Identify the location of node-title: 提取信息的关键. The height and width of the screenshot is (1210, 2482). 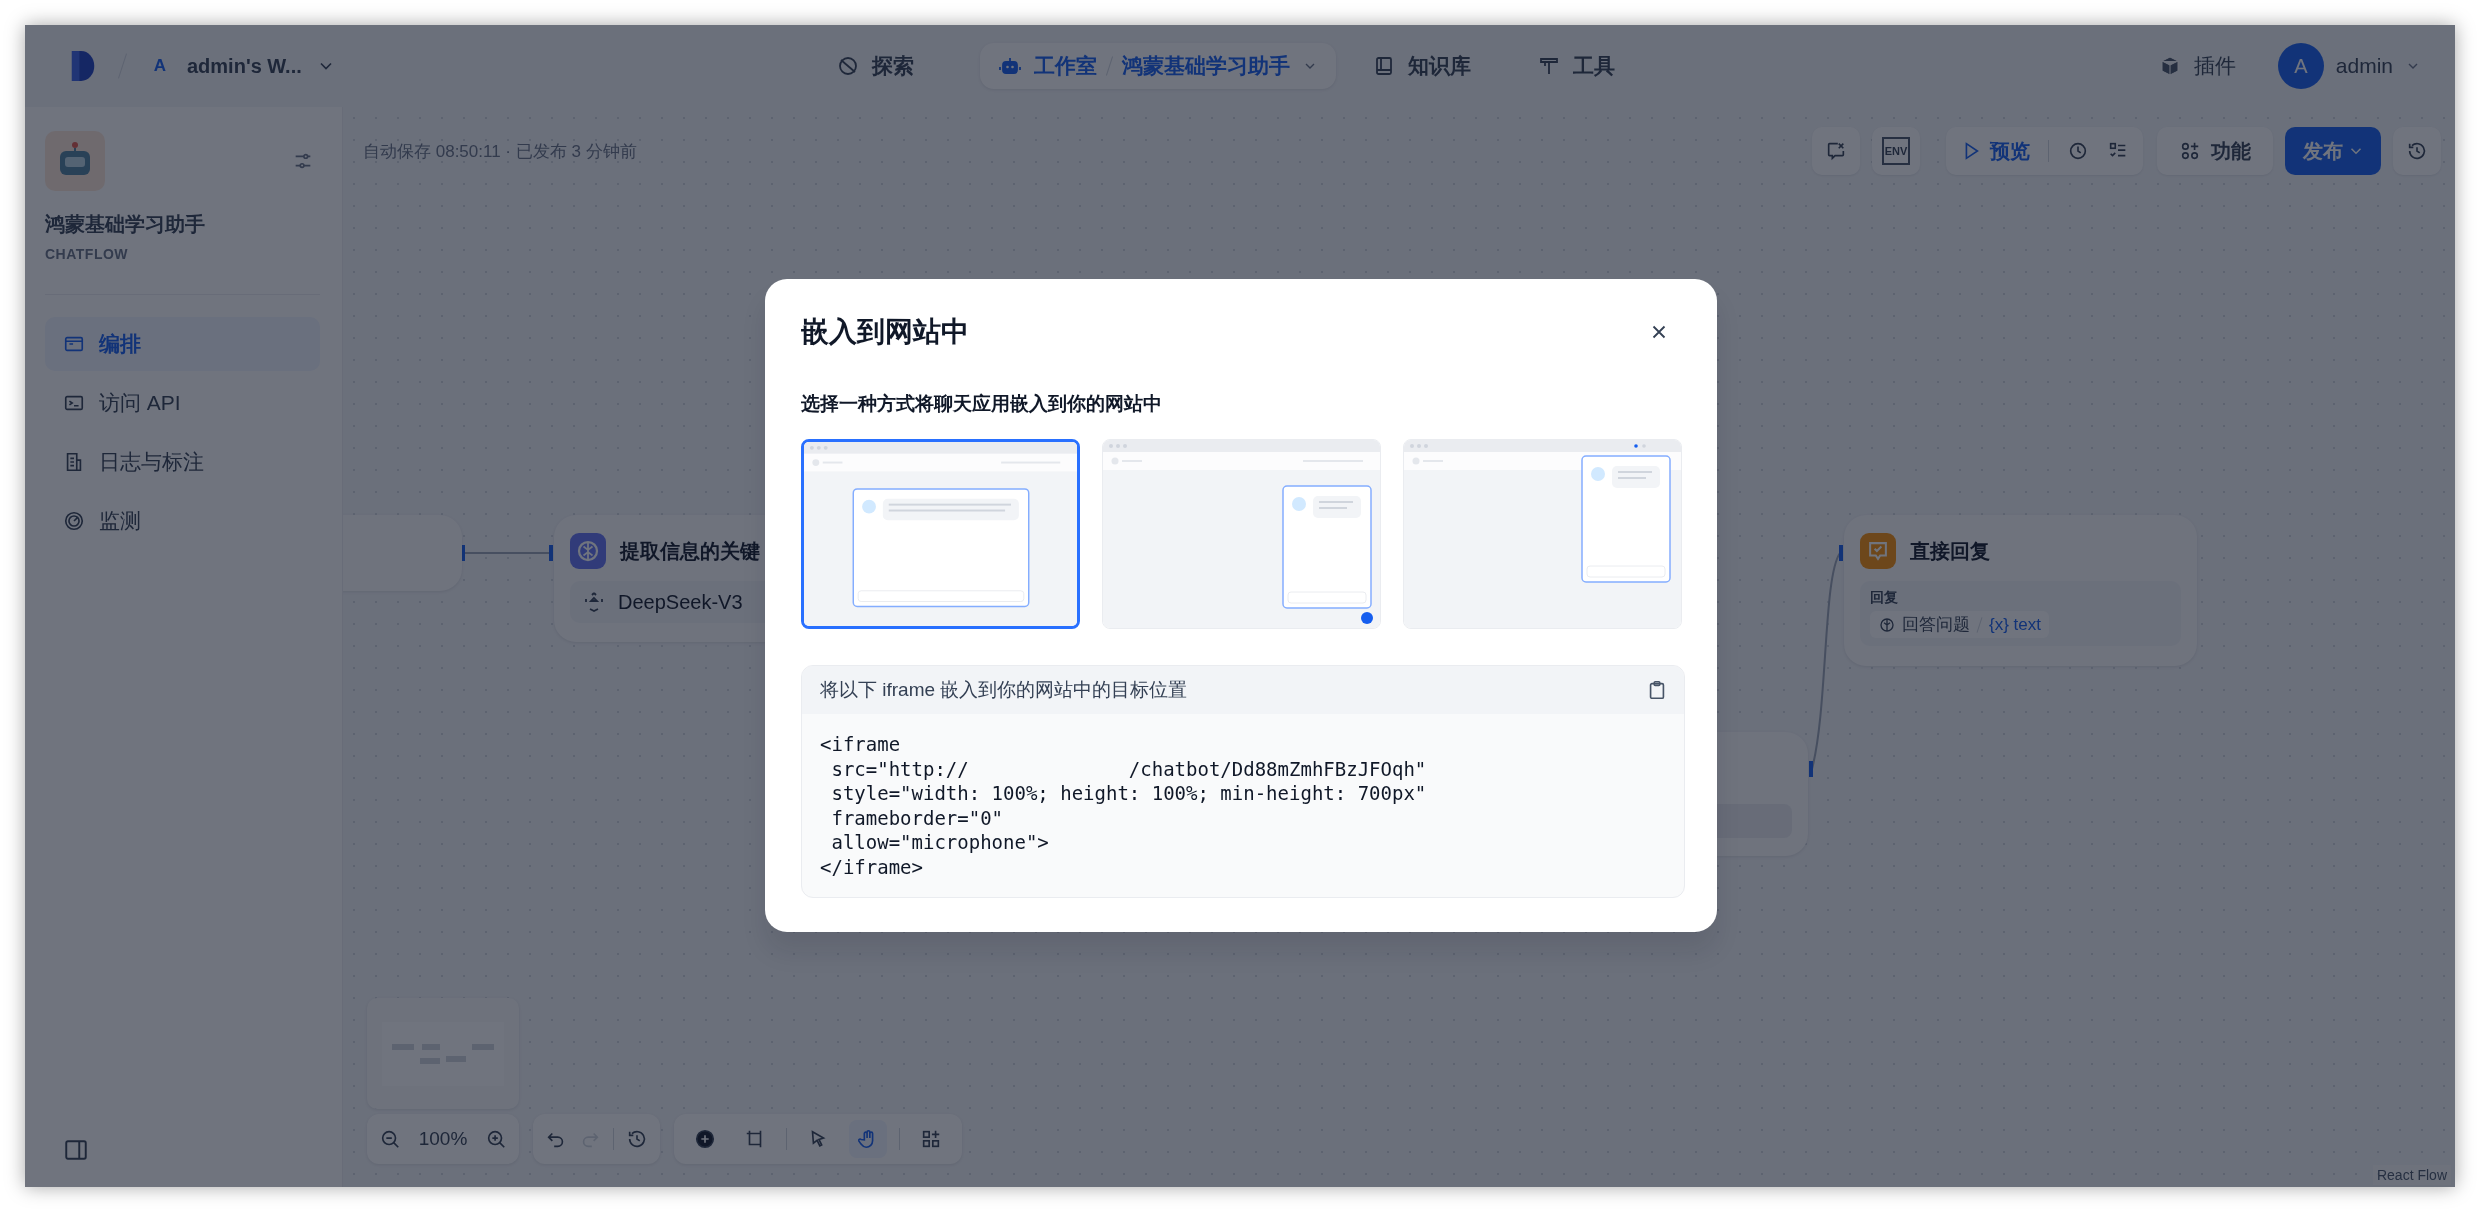
(690, 551).